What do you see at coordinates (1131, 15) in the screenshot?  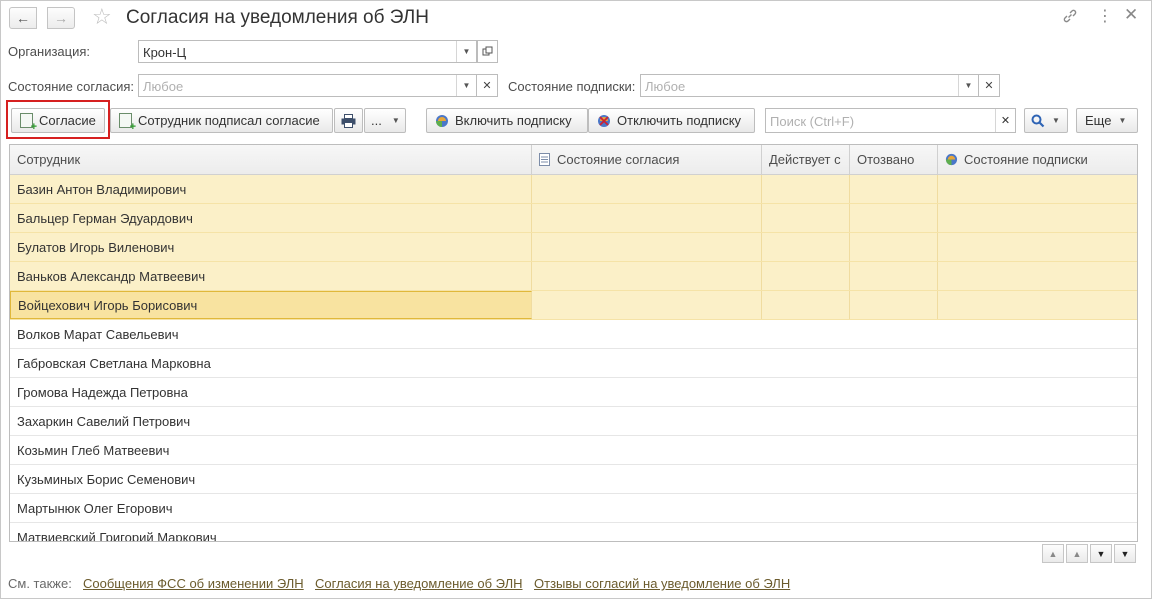 I see `close-icon: ✕` at bounding box center [1131, 15].